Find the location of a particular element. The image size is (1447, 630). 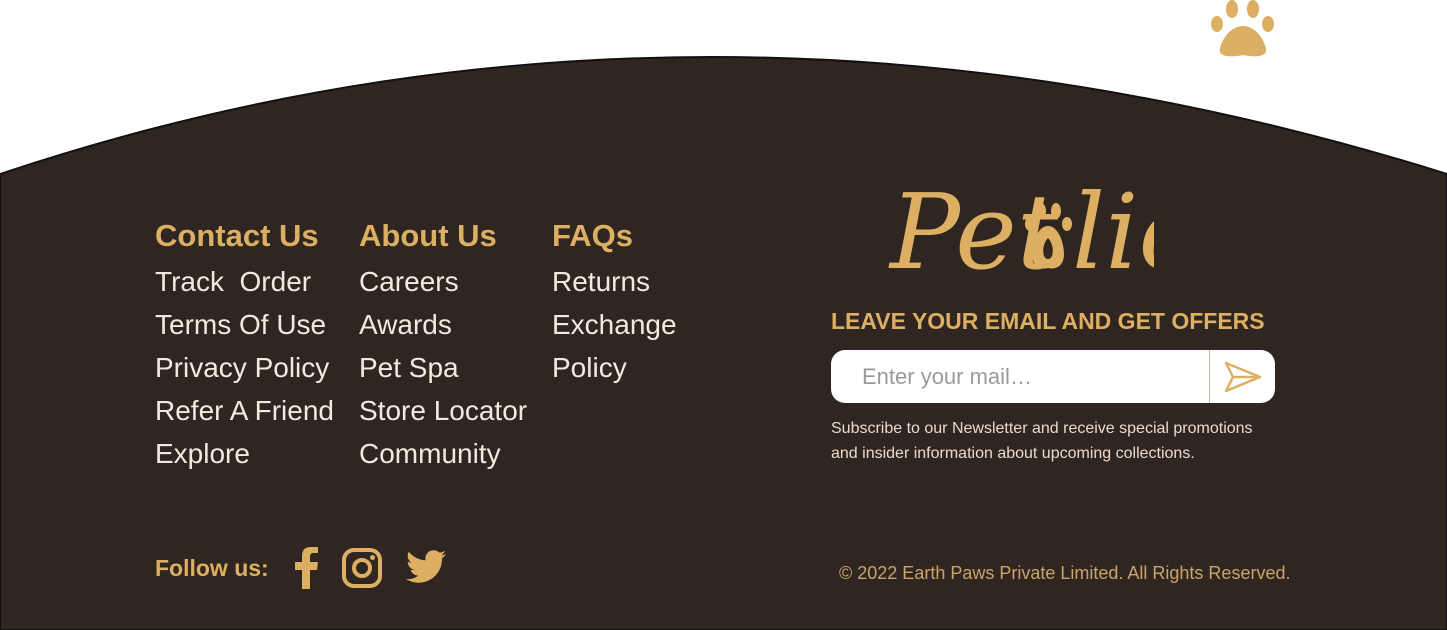

footer-link-terms: Terms Of Use is located at coordinates (244, 324).